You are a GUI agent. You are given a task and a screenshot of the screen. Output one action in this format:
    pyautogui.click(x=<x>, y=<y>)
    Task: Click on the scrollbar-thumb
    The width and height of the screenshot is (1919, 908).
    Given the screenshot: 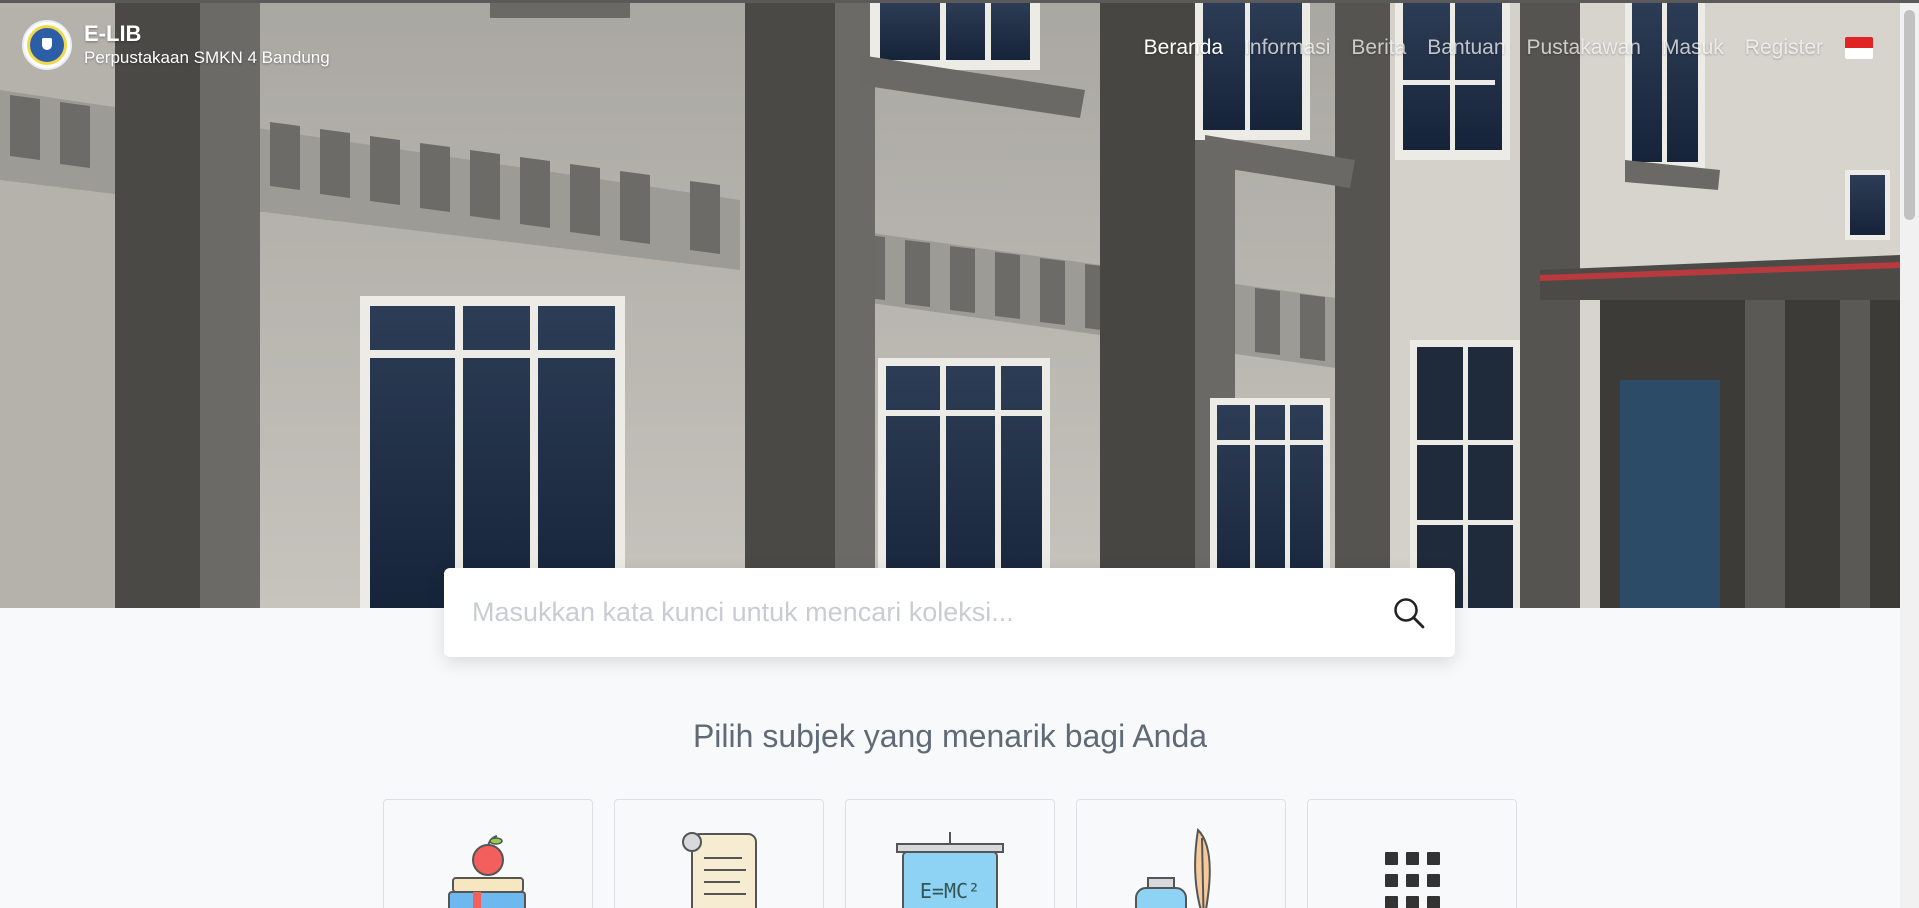 What is the action you would take?
    pyautogui.click(x=1909, y=115)
    